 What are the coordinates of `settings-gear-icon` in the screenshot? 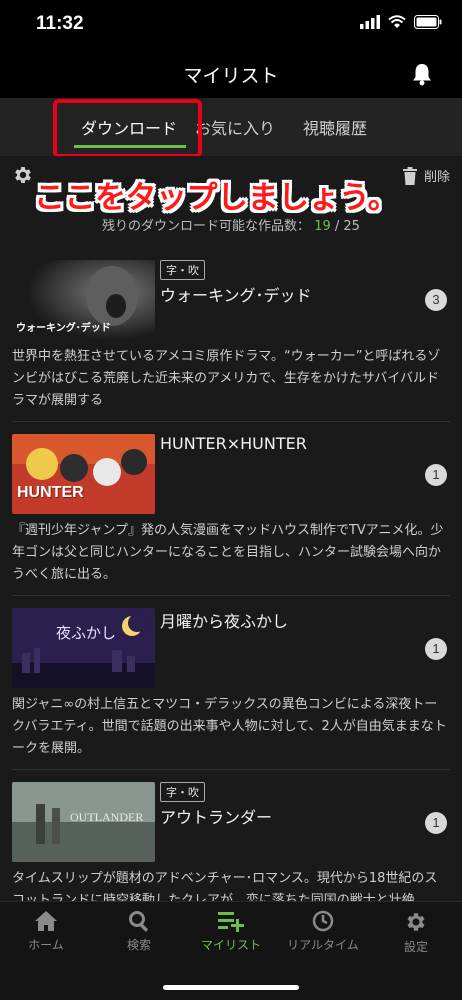 It's located at (23, 175).